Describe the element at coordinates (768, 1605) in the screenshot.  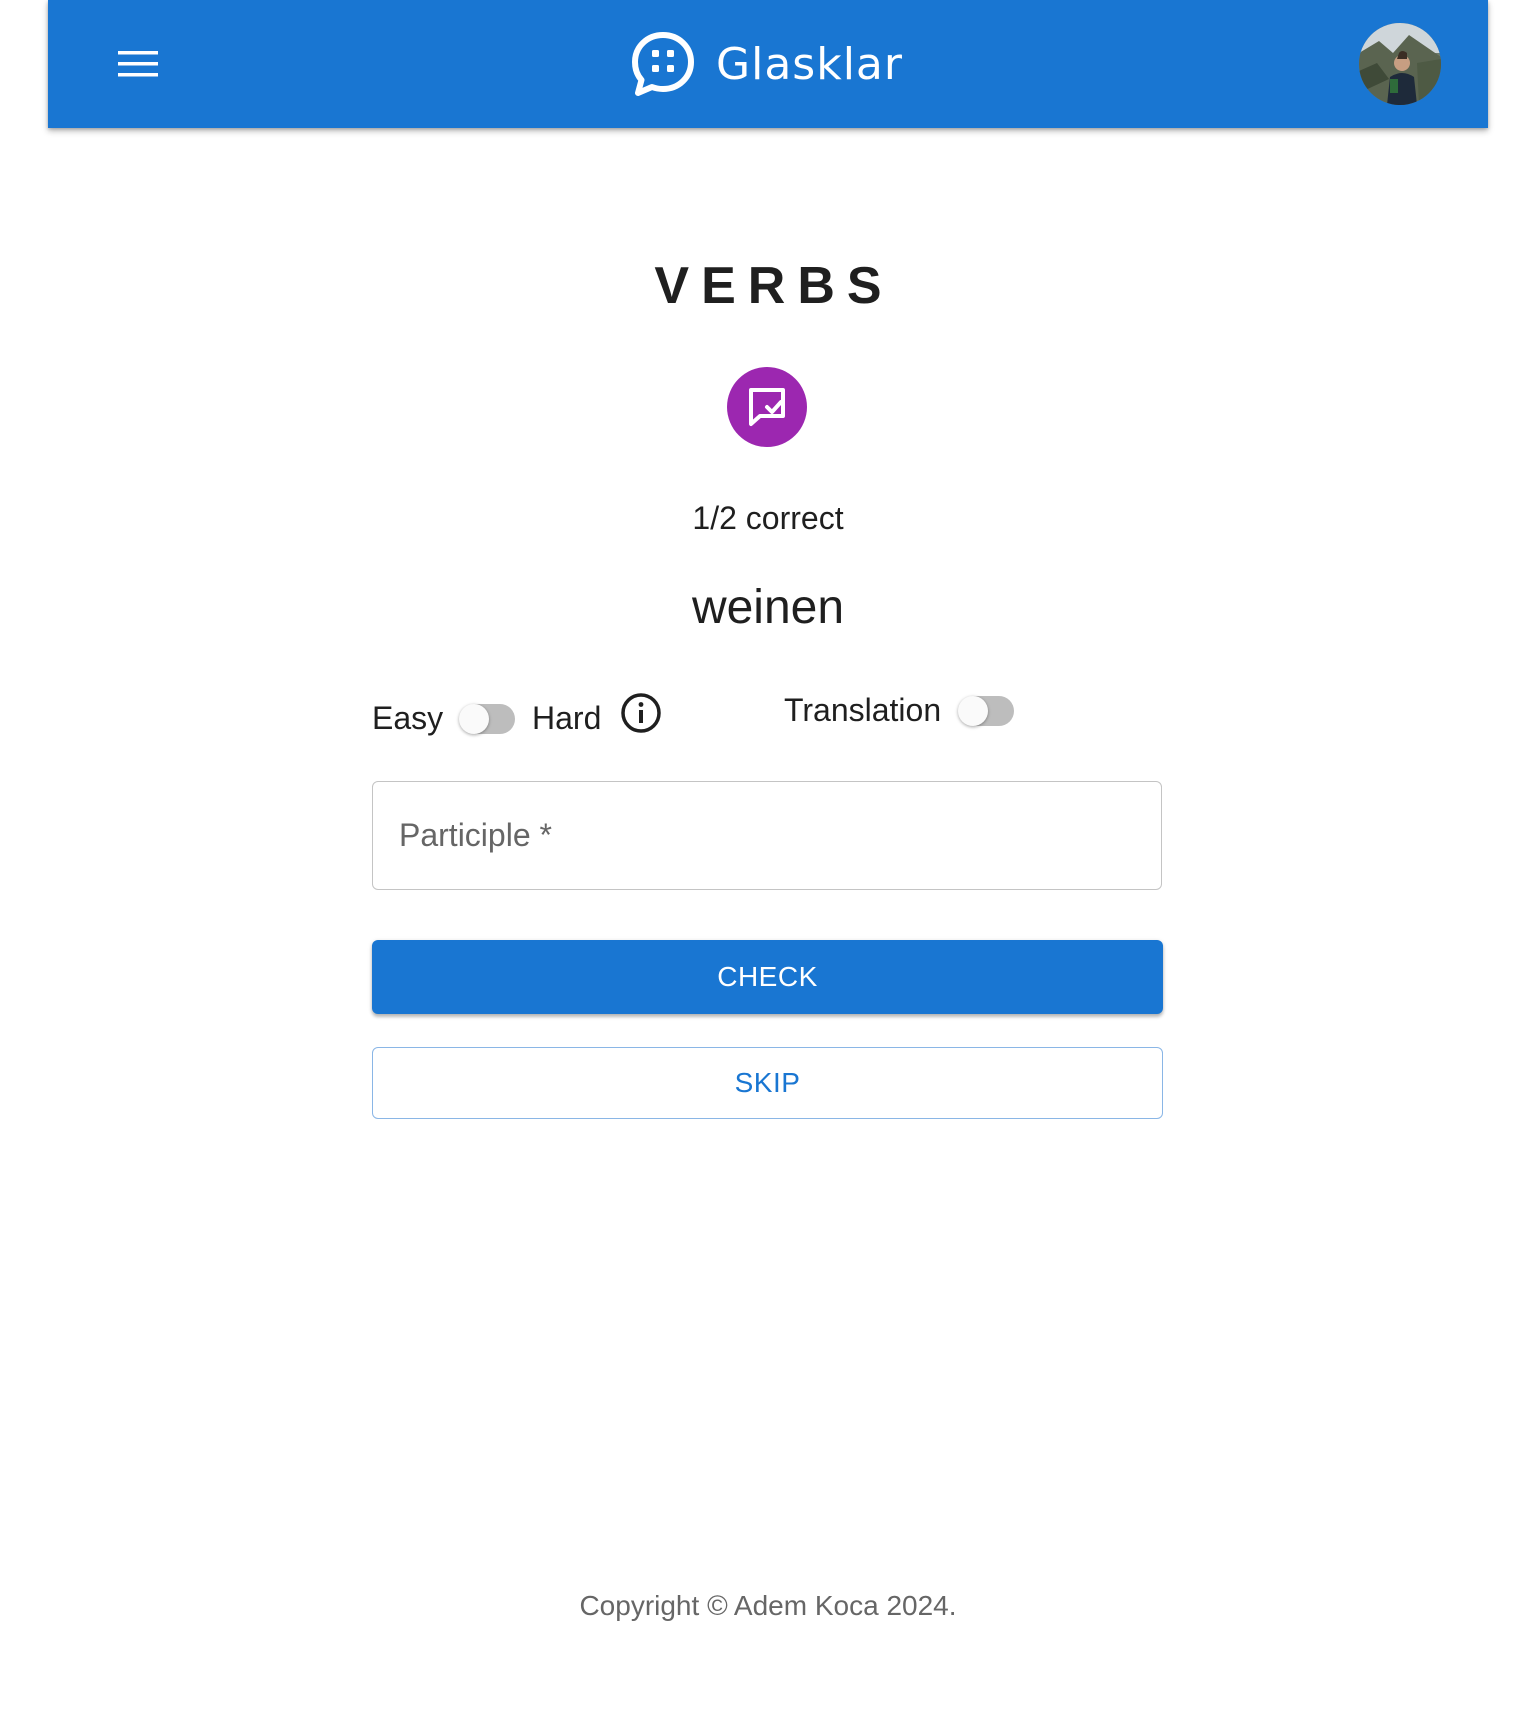
I see `footer-copyright: Copyright © Adem Koca 2024.` at that location.